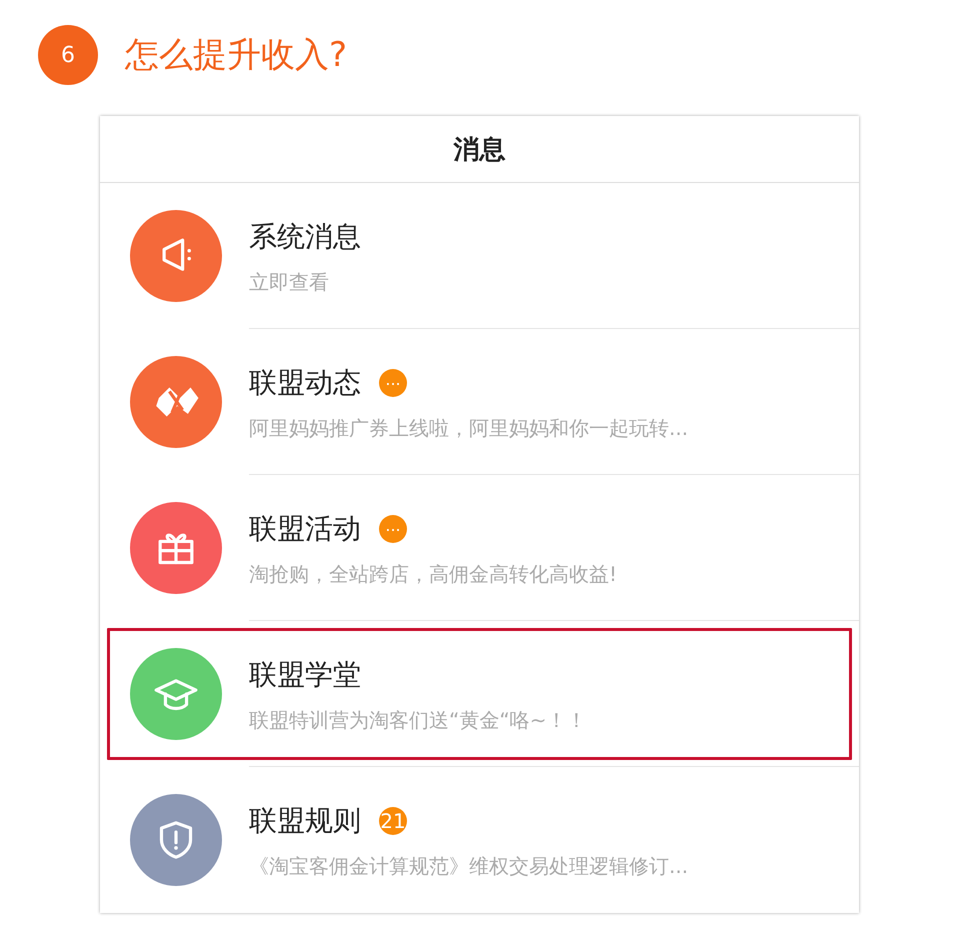 The image size is (960, 926). What do you see at coordinates (433, 574) in the screenshot?
I see `message-preview: 淘抢购，全站跨店，高佣金高转化高收益!` at bounding box center [433, 574].